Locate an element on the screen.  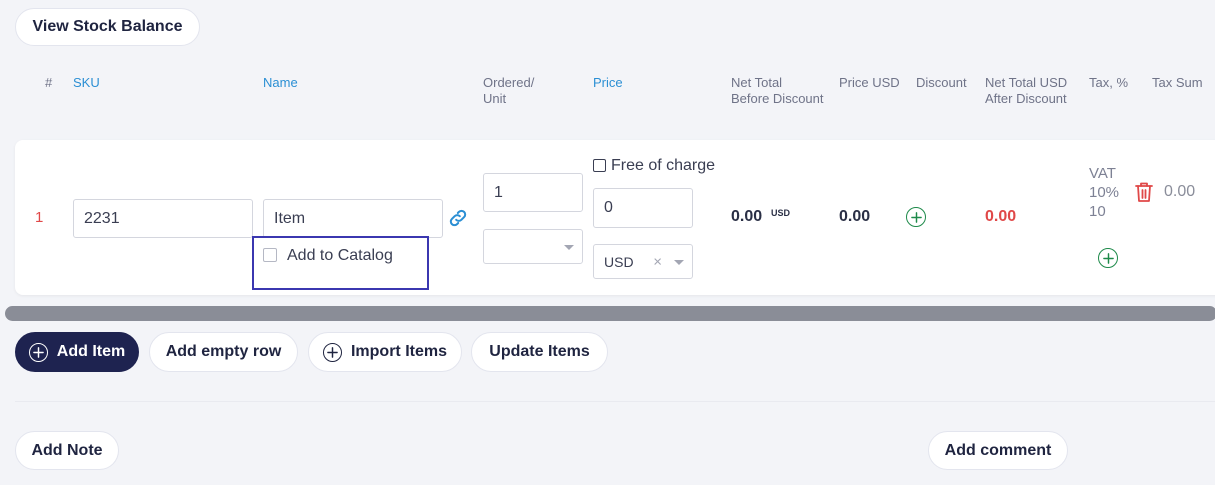
section-divider is located at coordinates (615, 401).